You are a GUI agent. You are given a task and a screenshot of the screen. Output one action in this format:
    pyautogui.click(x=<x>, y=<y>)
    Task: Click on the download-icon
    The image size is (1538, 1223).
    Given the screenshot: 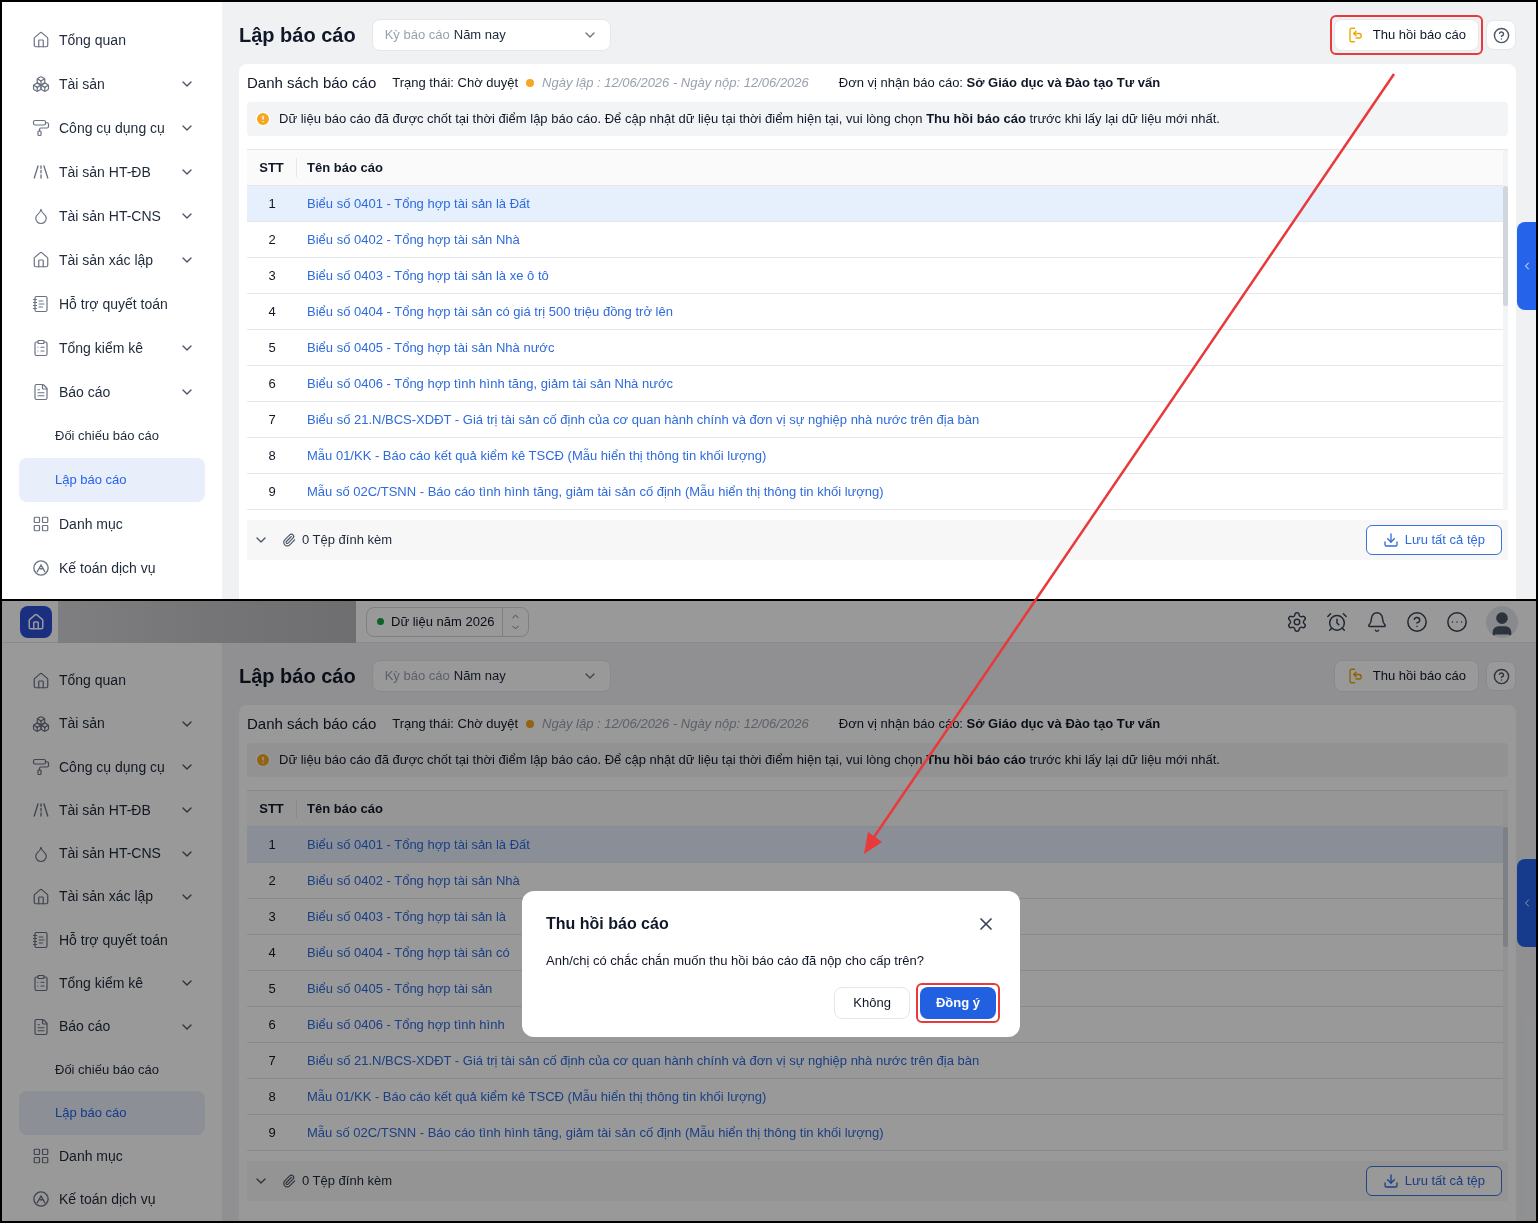 What is the action you would take?
    pyautogui.click(x=1390, y=1181)
    